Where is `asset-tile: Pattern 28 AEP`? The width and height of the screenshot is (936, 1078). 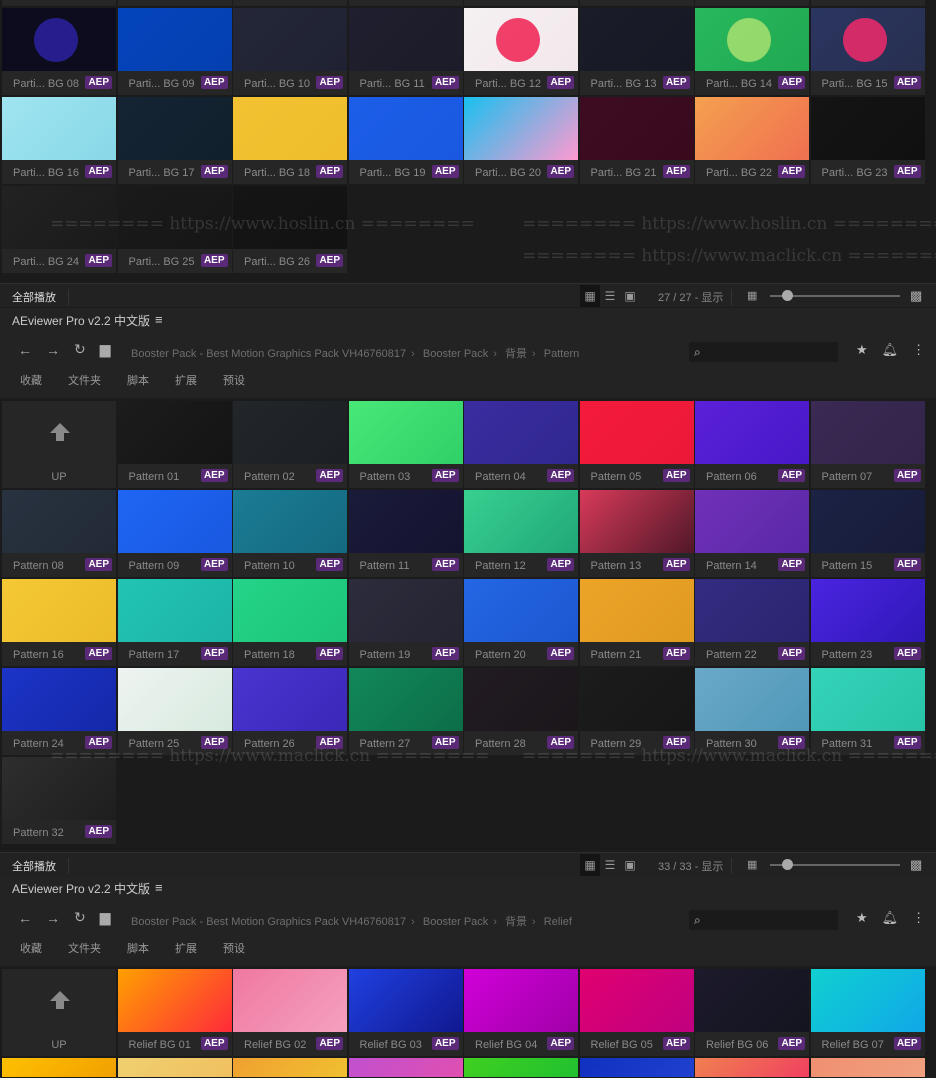 asset-tile: Pattern 28 AEP is located at coordinates (521, 711).